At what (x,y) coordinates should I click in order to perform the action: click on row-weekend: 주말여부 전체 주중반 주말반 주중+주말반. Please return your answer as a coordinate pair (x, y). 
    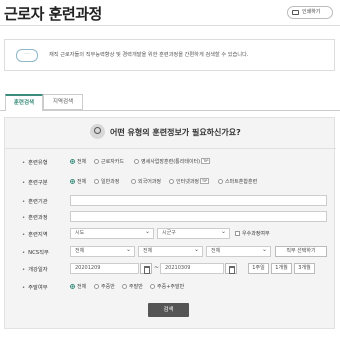
    Looking at the image, I should click on (170, 287).